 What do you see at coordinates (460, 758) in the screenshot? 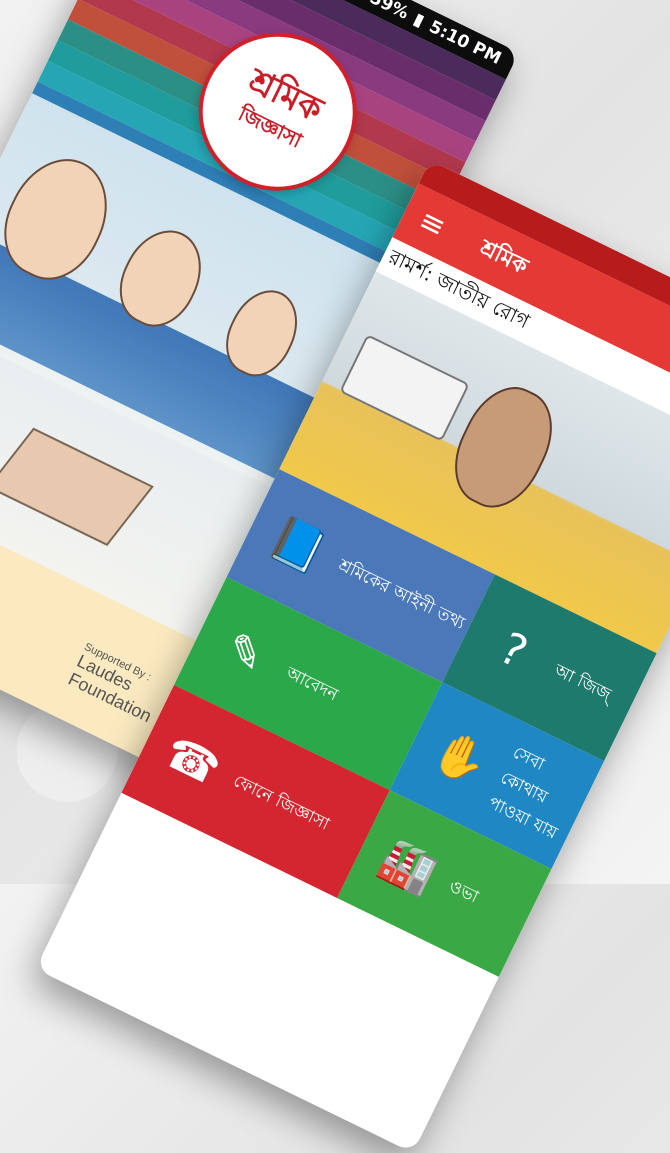
I see `helping-hand-icon: ✋` at bounding box center [460, 758].